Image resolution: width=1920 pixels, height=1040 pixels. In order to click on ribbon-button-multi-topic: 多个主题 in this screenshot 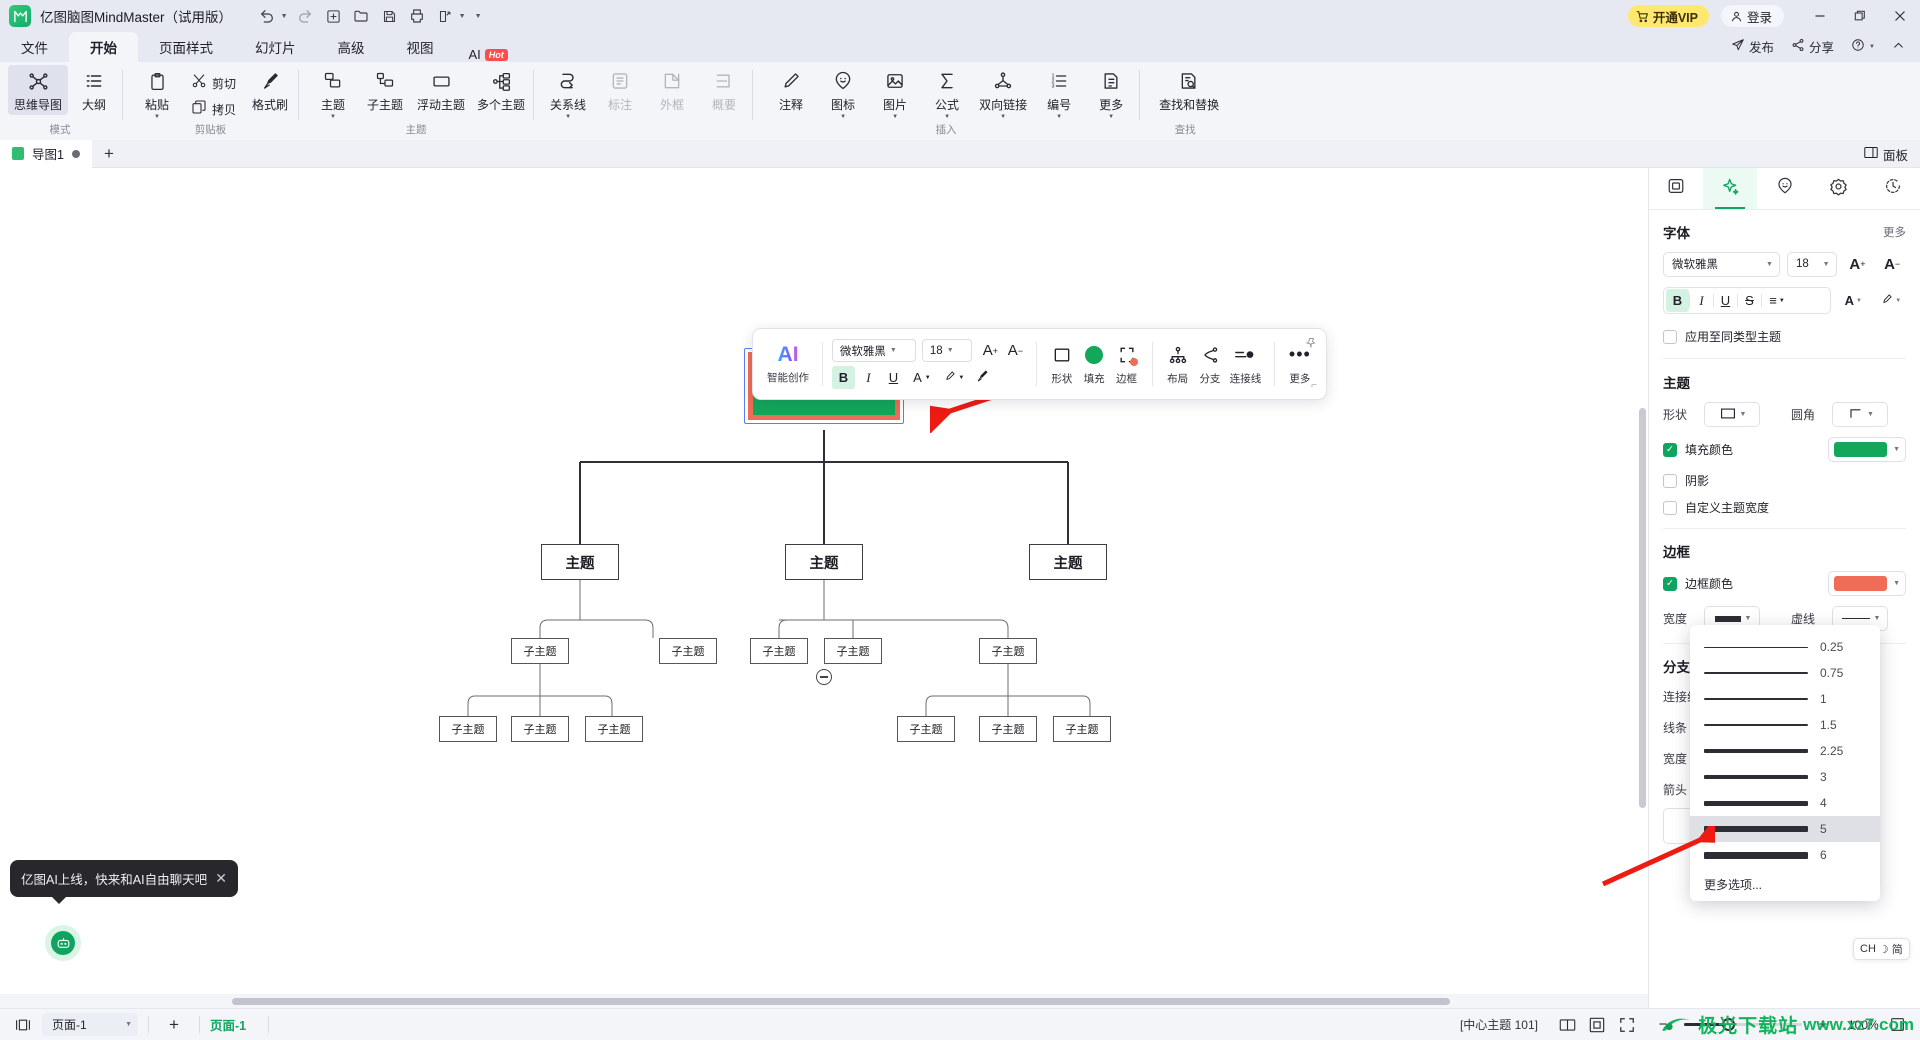, I will do `click(501, 90)`.